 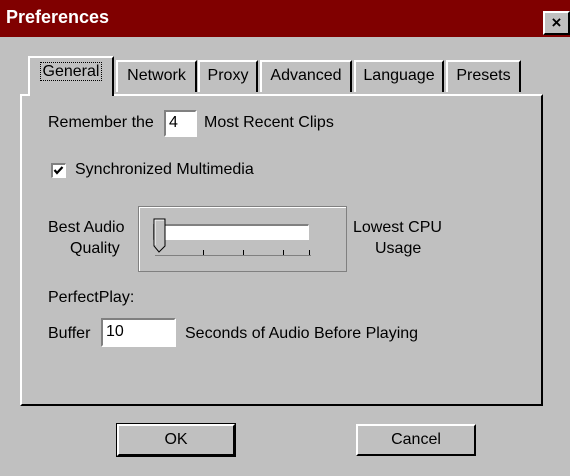 What do you see at coordinates (69, 333) in the screenshot?
I see `buffer-label: Buffer` at bounding box center [69, 333].